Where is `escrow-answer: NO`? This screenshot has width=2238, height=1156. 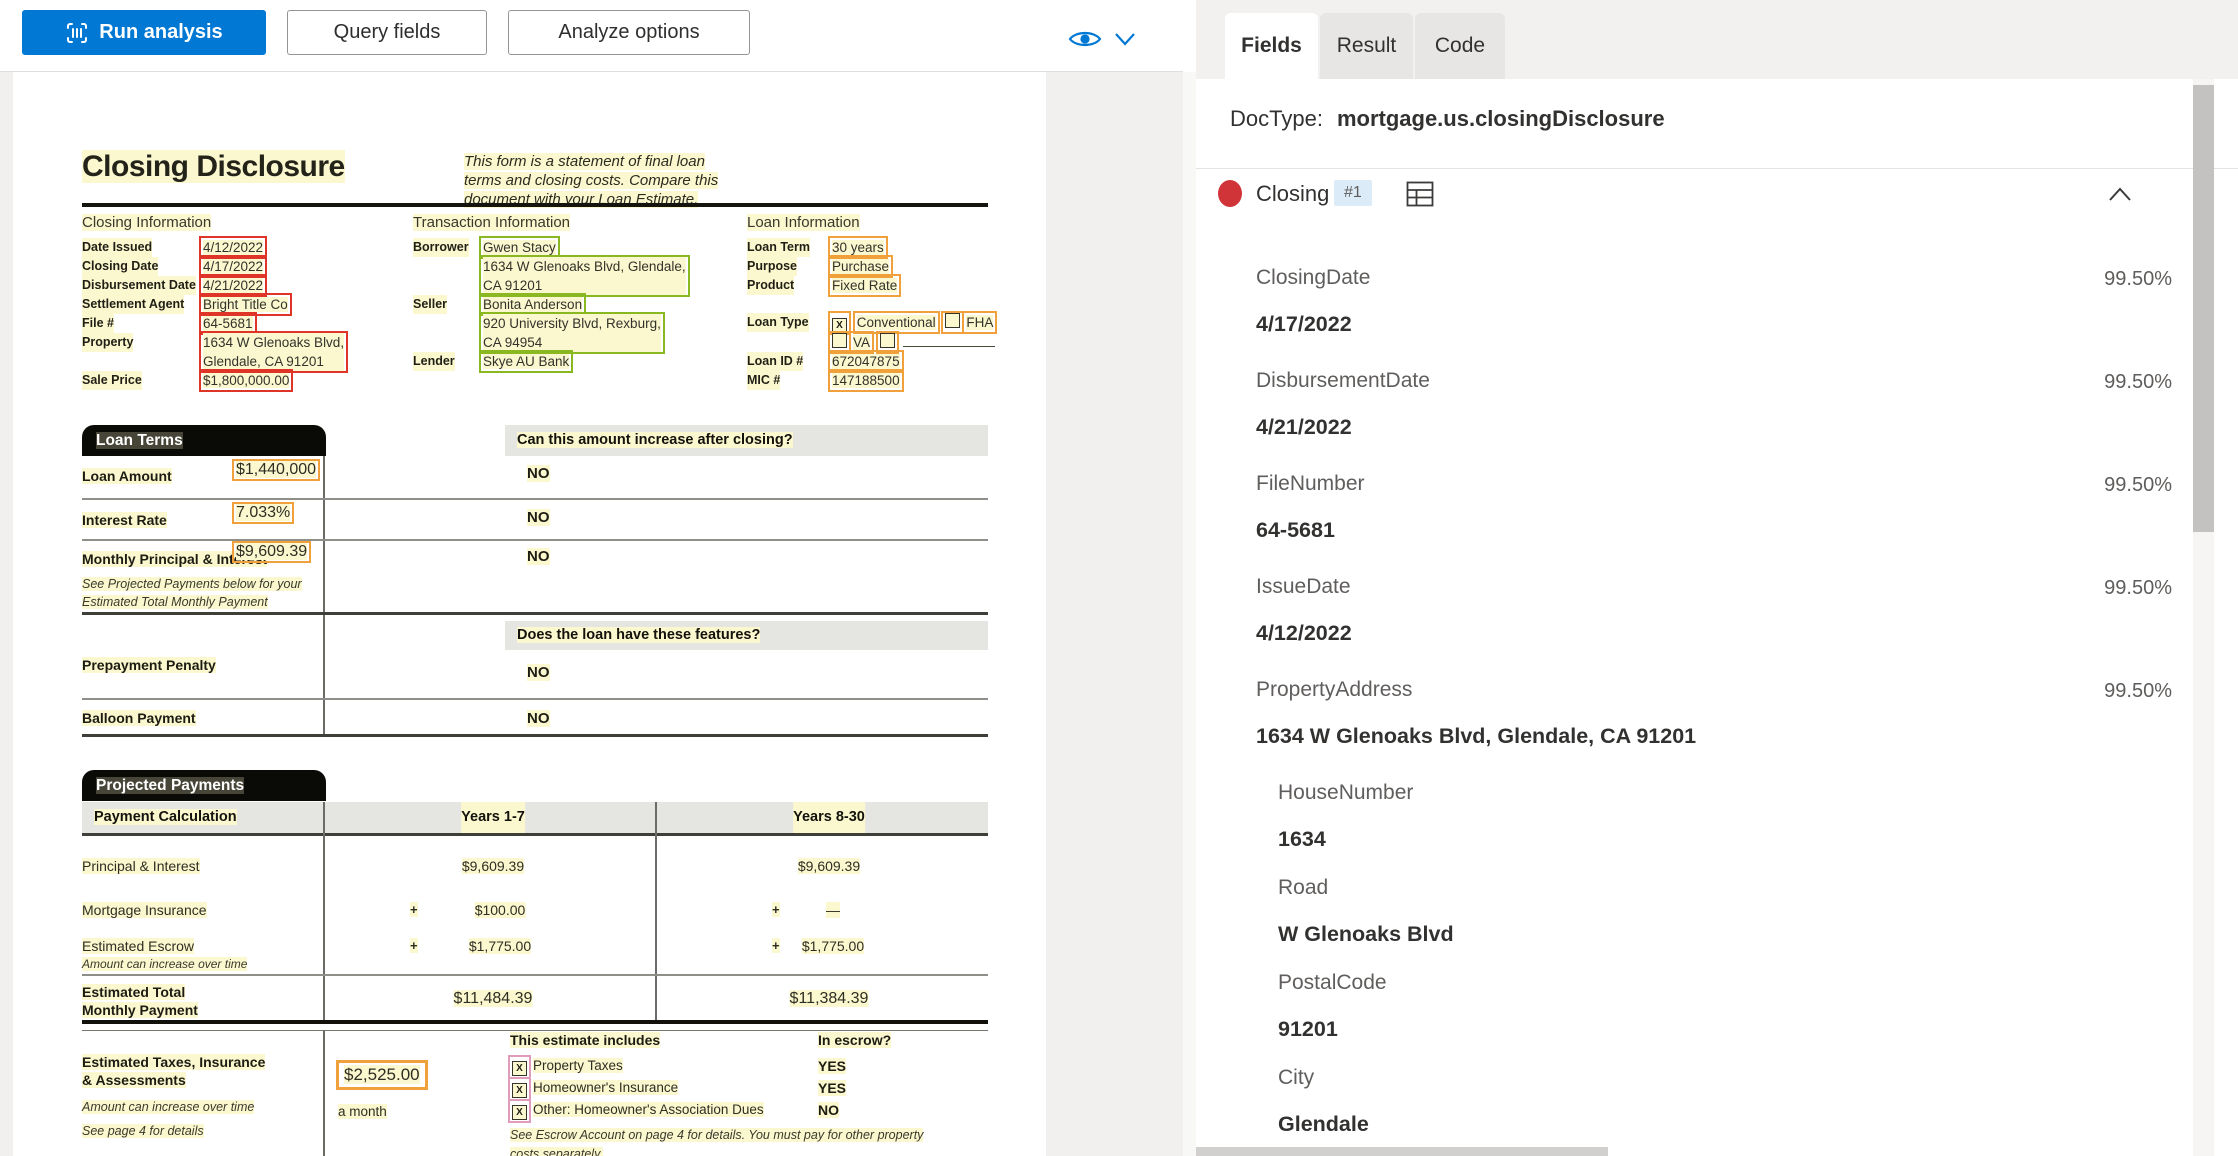 escrow-answer: NO is located at coordinates (828, 1110).